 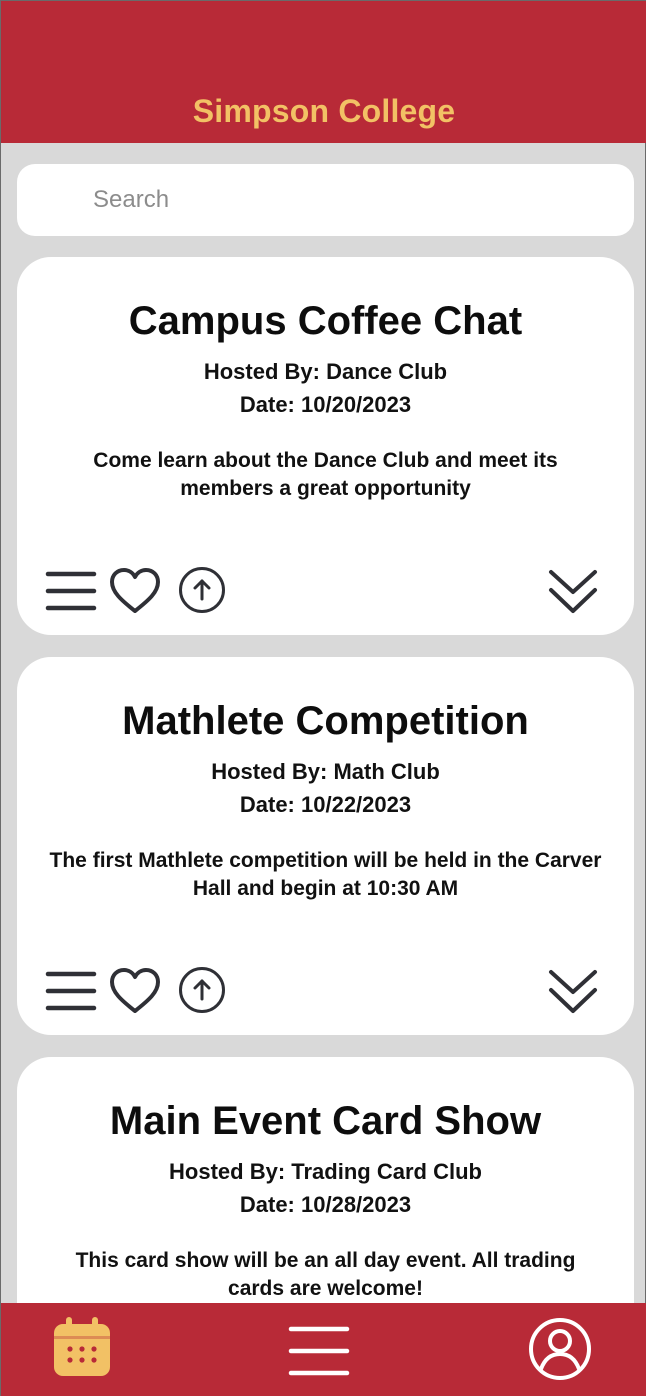 What do you see at coordinates (325, 1204) in the screenshot?
I see `event-date: Date: 10/28/2023` at bounding box center [325, 1204].